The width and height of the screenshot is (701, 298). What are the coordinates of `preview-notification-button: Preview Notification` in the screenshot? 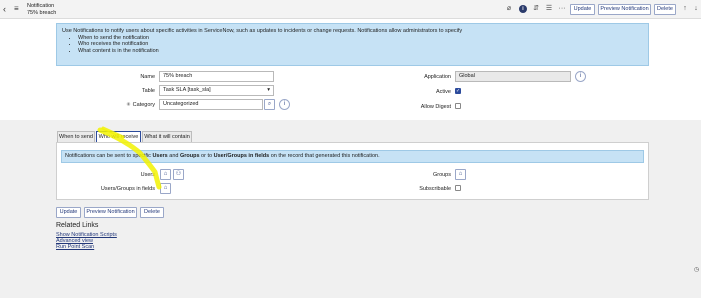 It's located at (624, 9).